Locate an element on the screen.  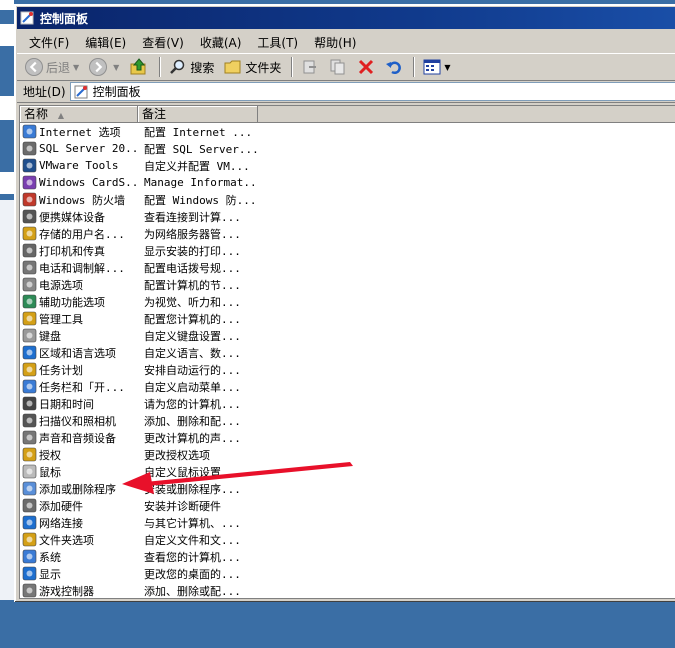
item-name-cell: 添加硬件 is located at coordinates (79, 505).